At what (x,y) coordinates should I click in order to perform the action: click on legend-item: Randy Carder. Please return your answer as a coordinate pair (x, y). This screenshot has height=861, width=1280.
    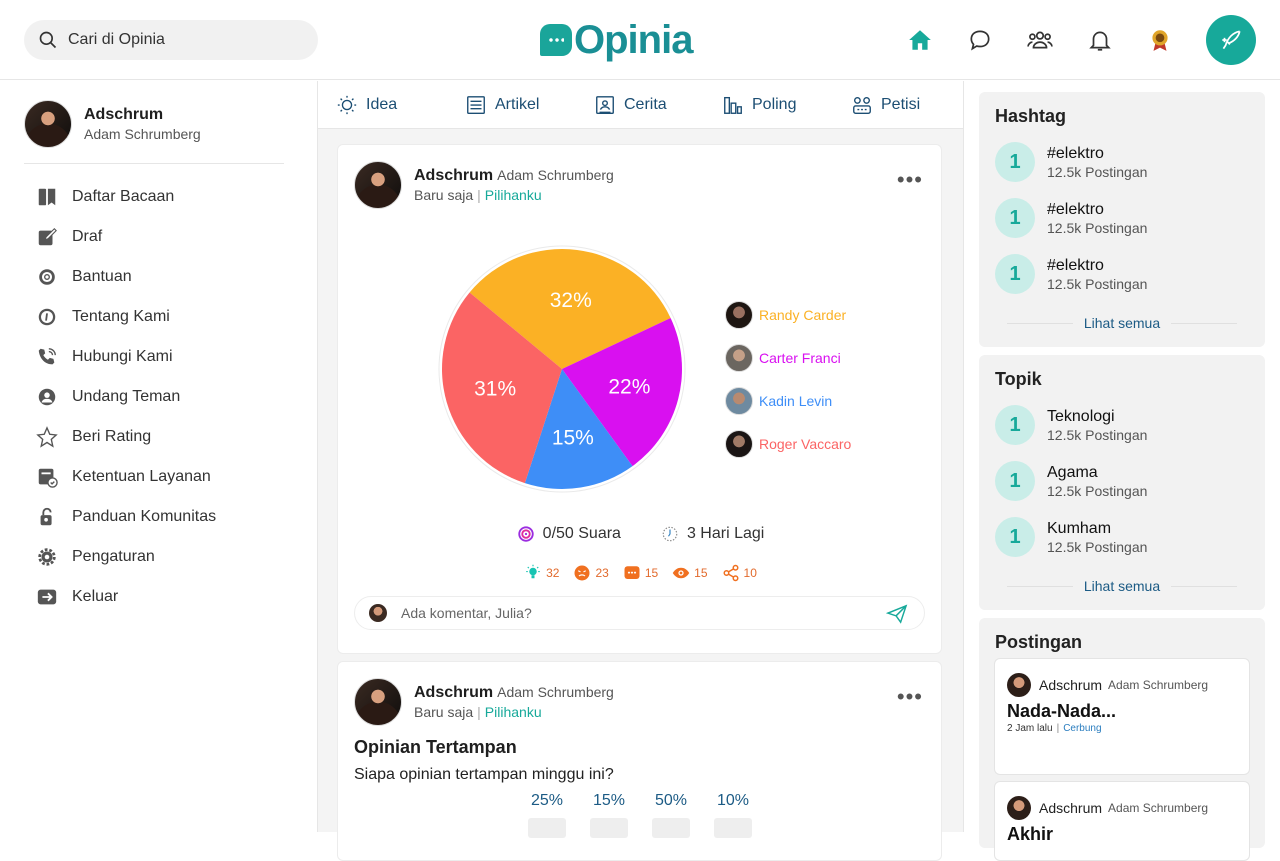
    Looking at the image, I should click on (788, 314).